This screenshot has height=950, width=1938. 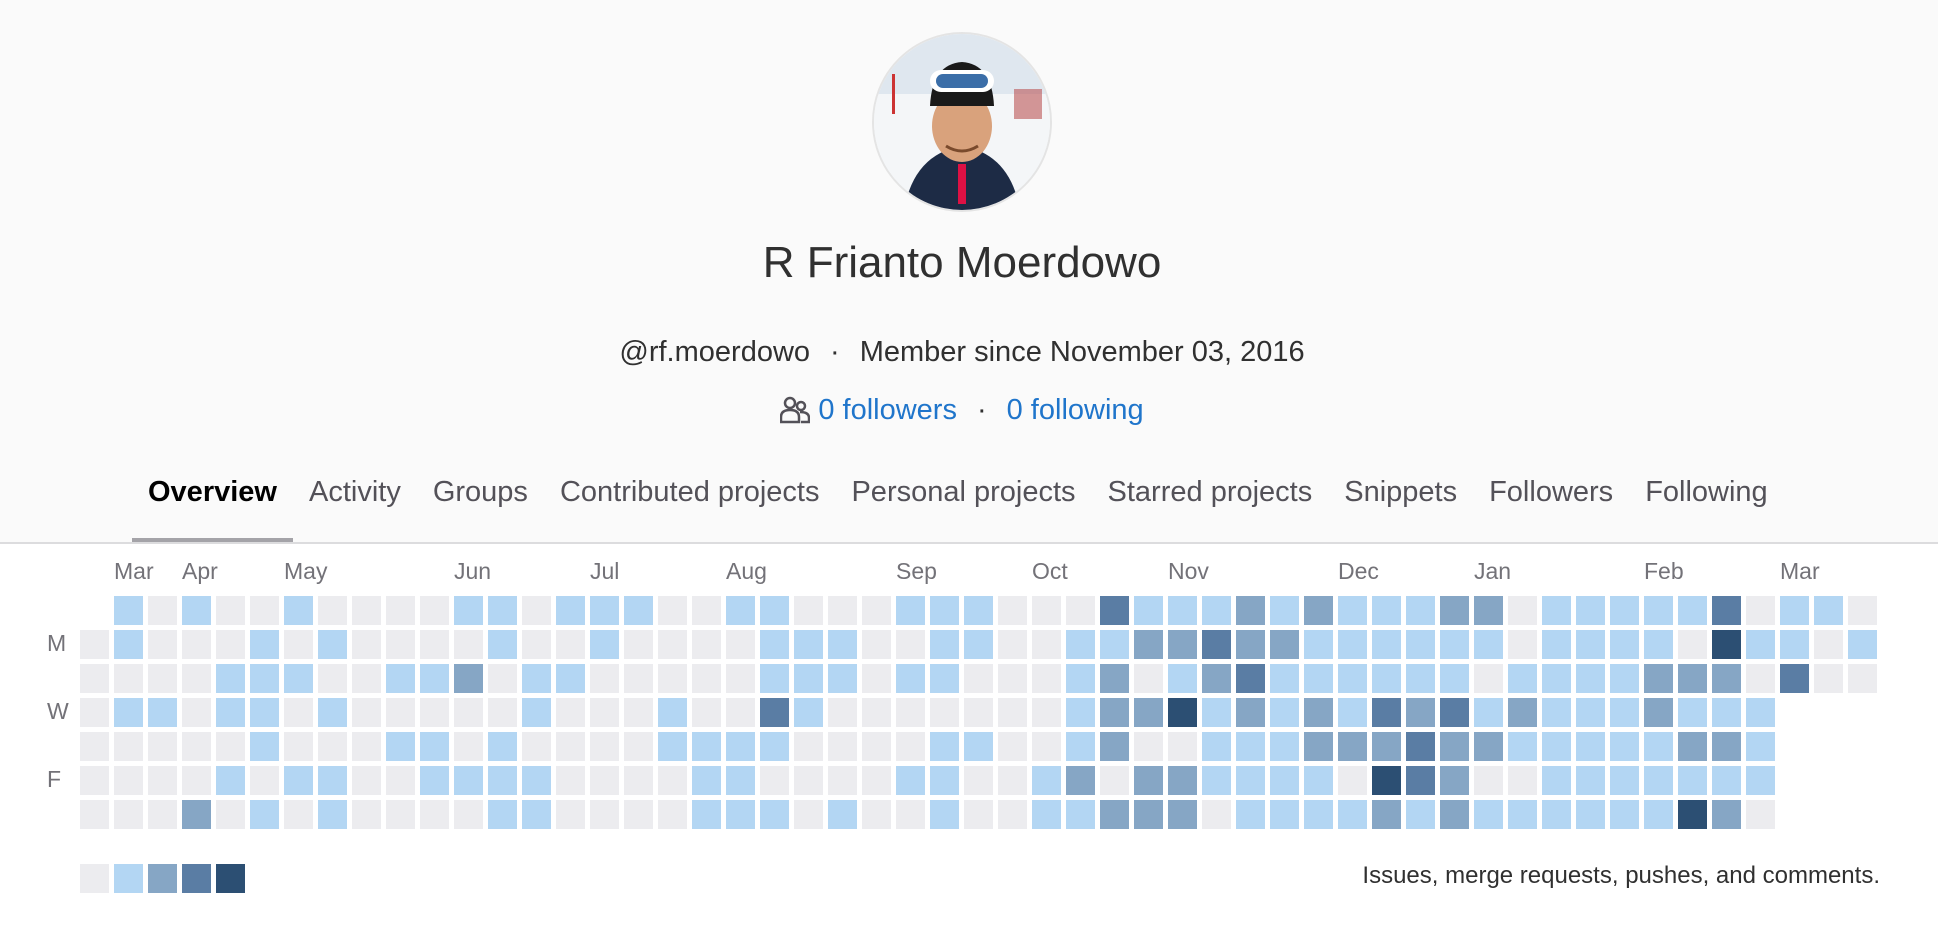 What do you see at coordinates (355, 502) in the screenshot?
I see `tab-activity: Activity` at bounding box center [355, 502].